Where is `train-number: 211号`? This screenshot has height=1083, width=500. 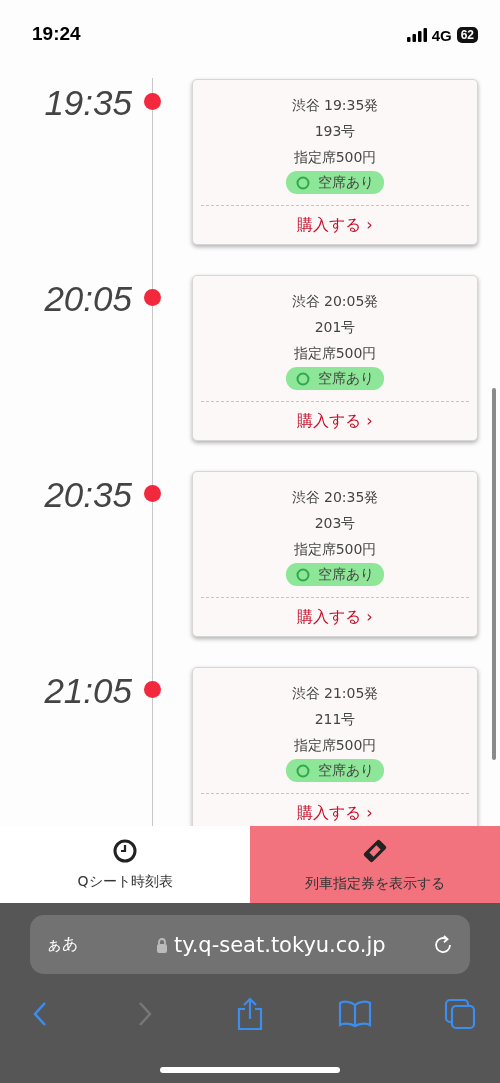
train-number: 211号 is located at coordinates (335, 719).